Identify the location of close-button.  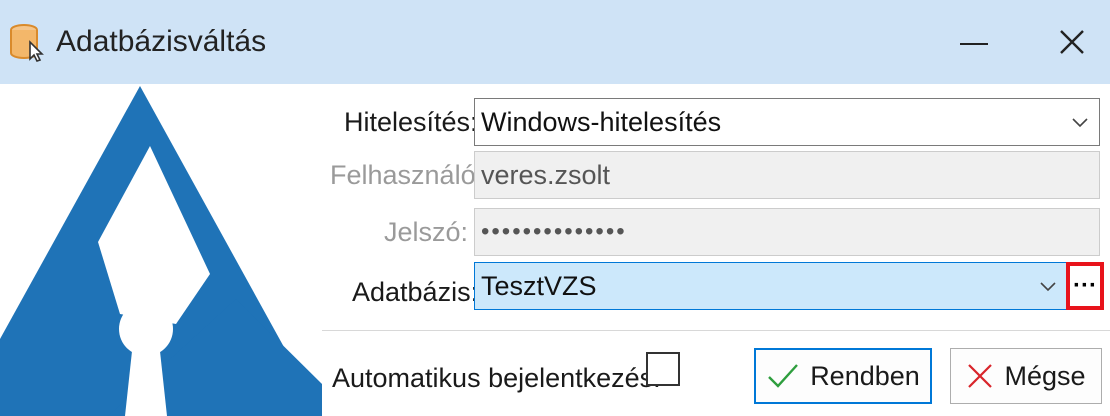
(1072, 42).